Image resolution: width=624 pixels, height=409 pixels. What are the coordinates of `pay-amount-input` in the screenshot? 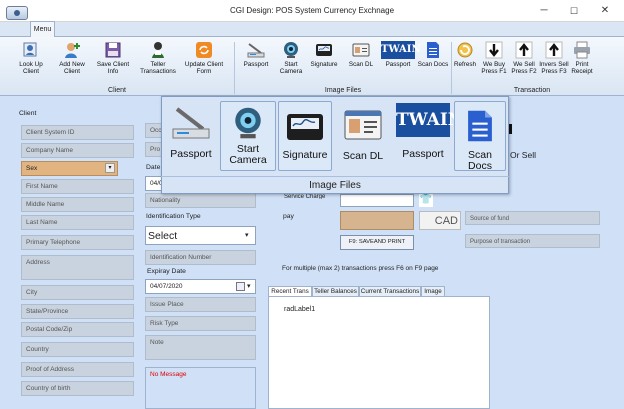 It's located at (377, 220).